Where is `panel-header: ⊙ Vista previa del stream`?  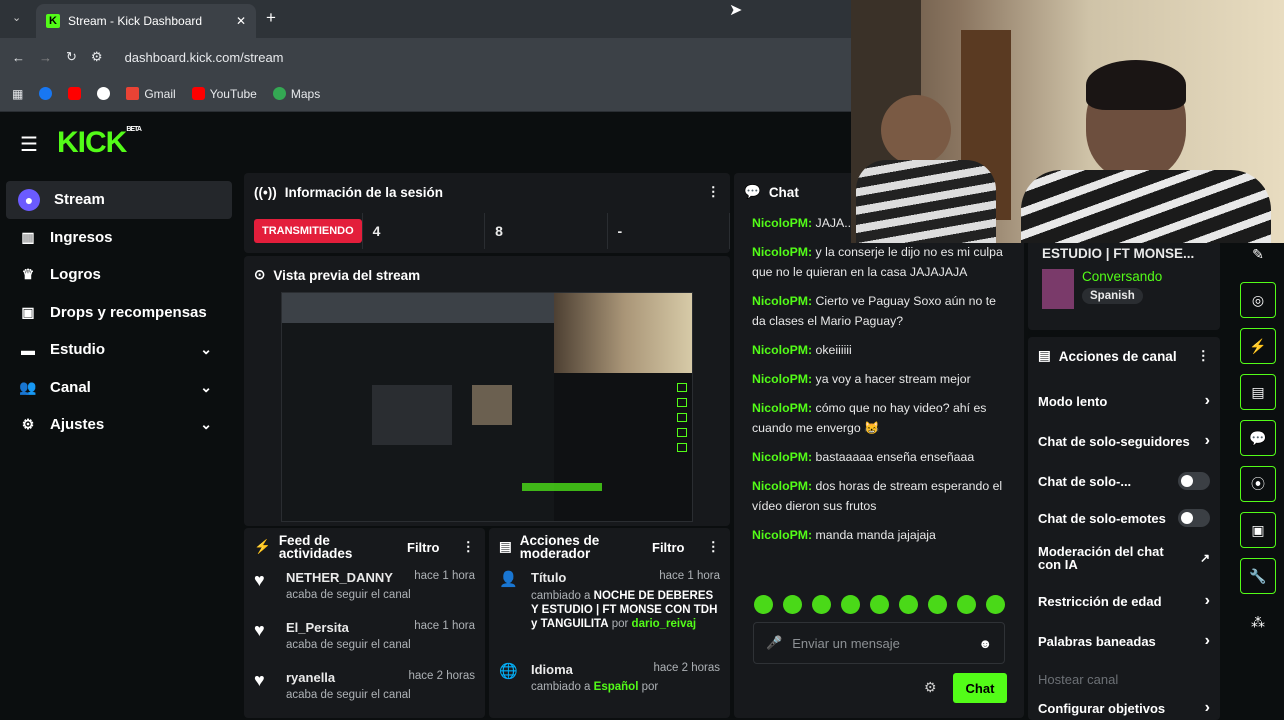
panel-header: ⊙ Vista previa del stream is located at coordinates (487, 275).